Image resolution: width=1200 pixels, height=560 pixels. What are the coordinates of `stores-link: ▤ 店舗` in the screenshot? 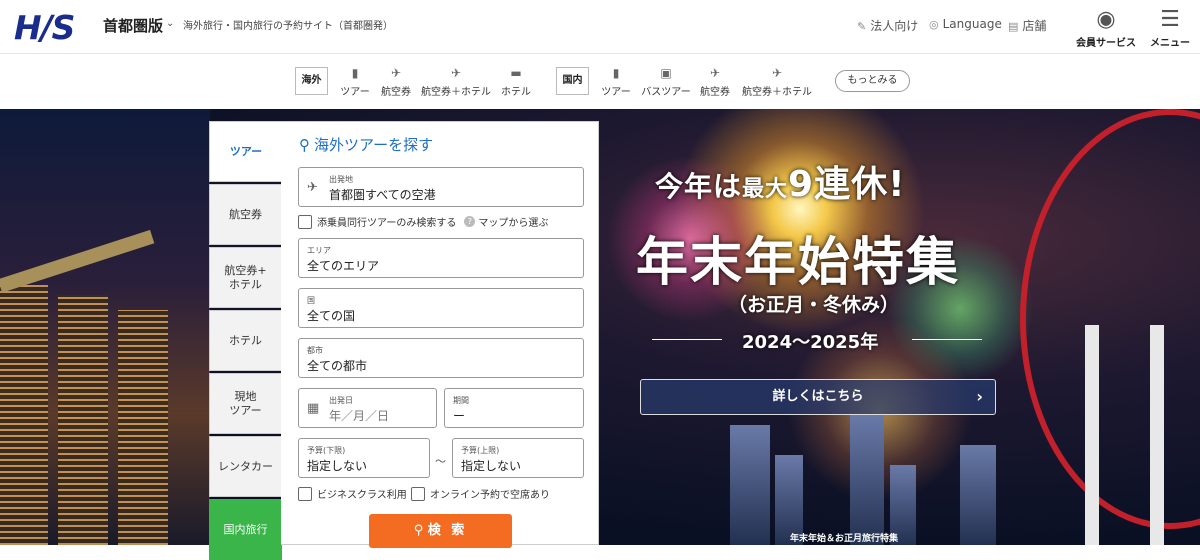 It's located at (1027, 25).